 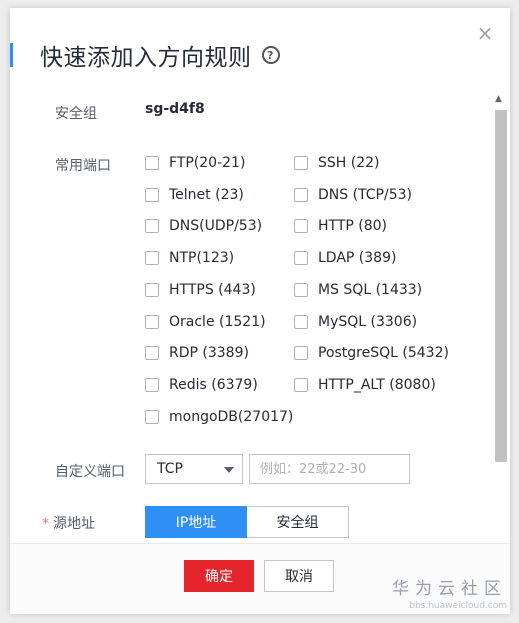 I want to click on port-option-label: LDAP (389), so click(x=357, y=258).